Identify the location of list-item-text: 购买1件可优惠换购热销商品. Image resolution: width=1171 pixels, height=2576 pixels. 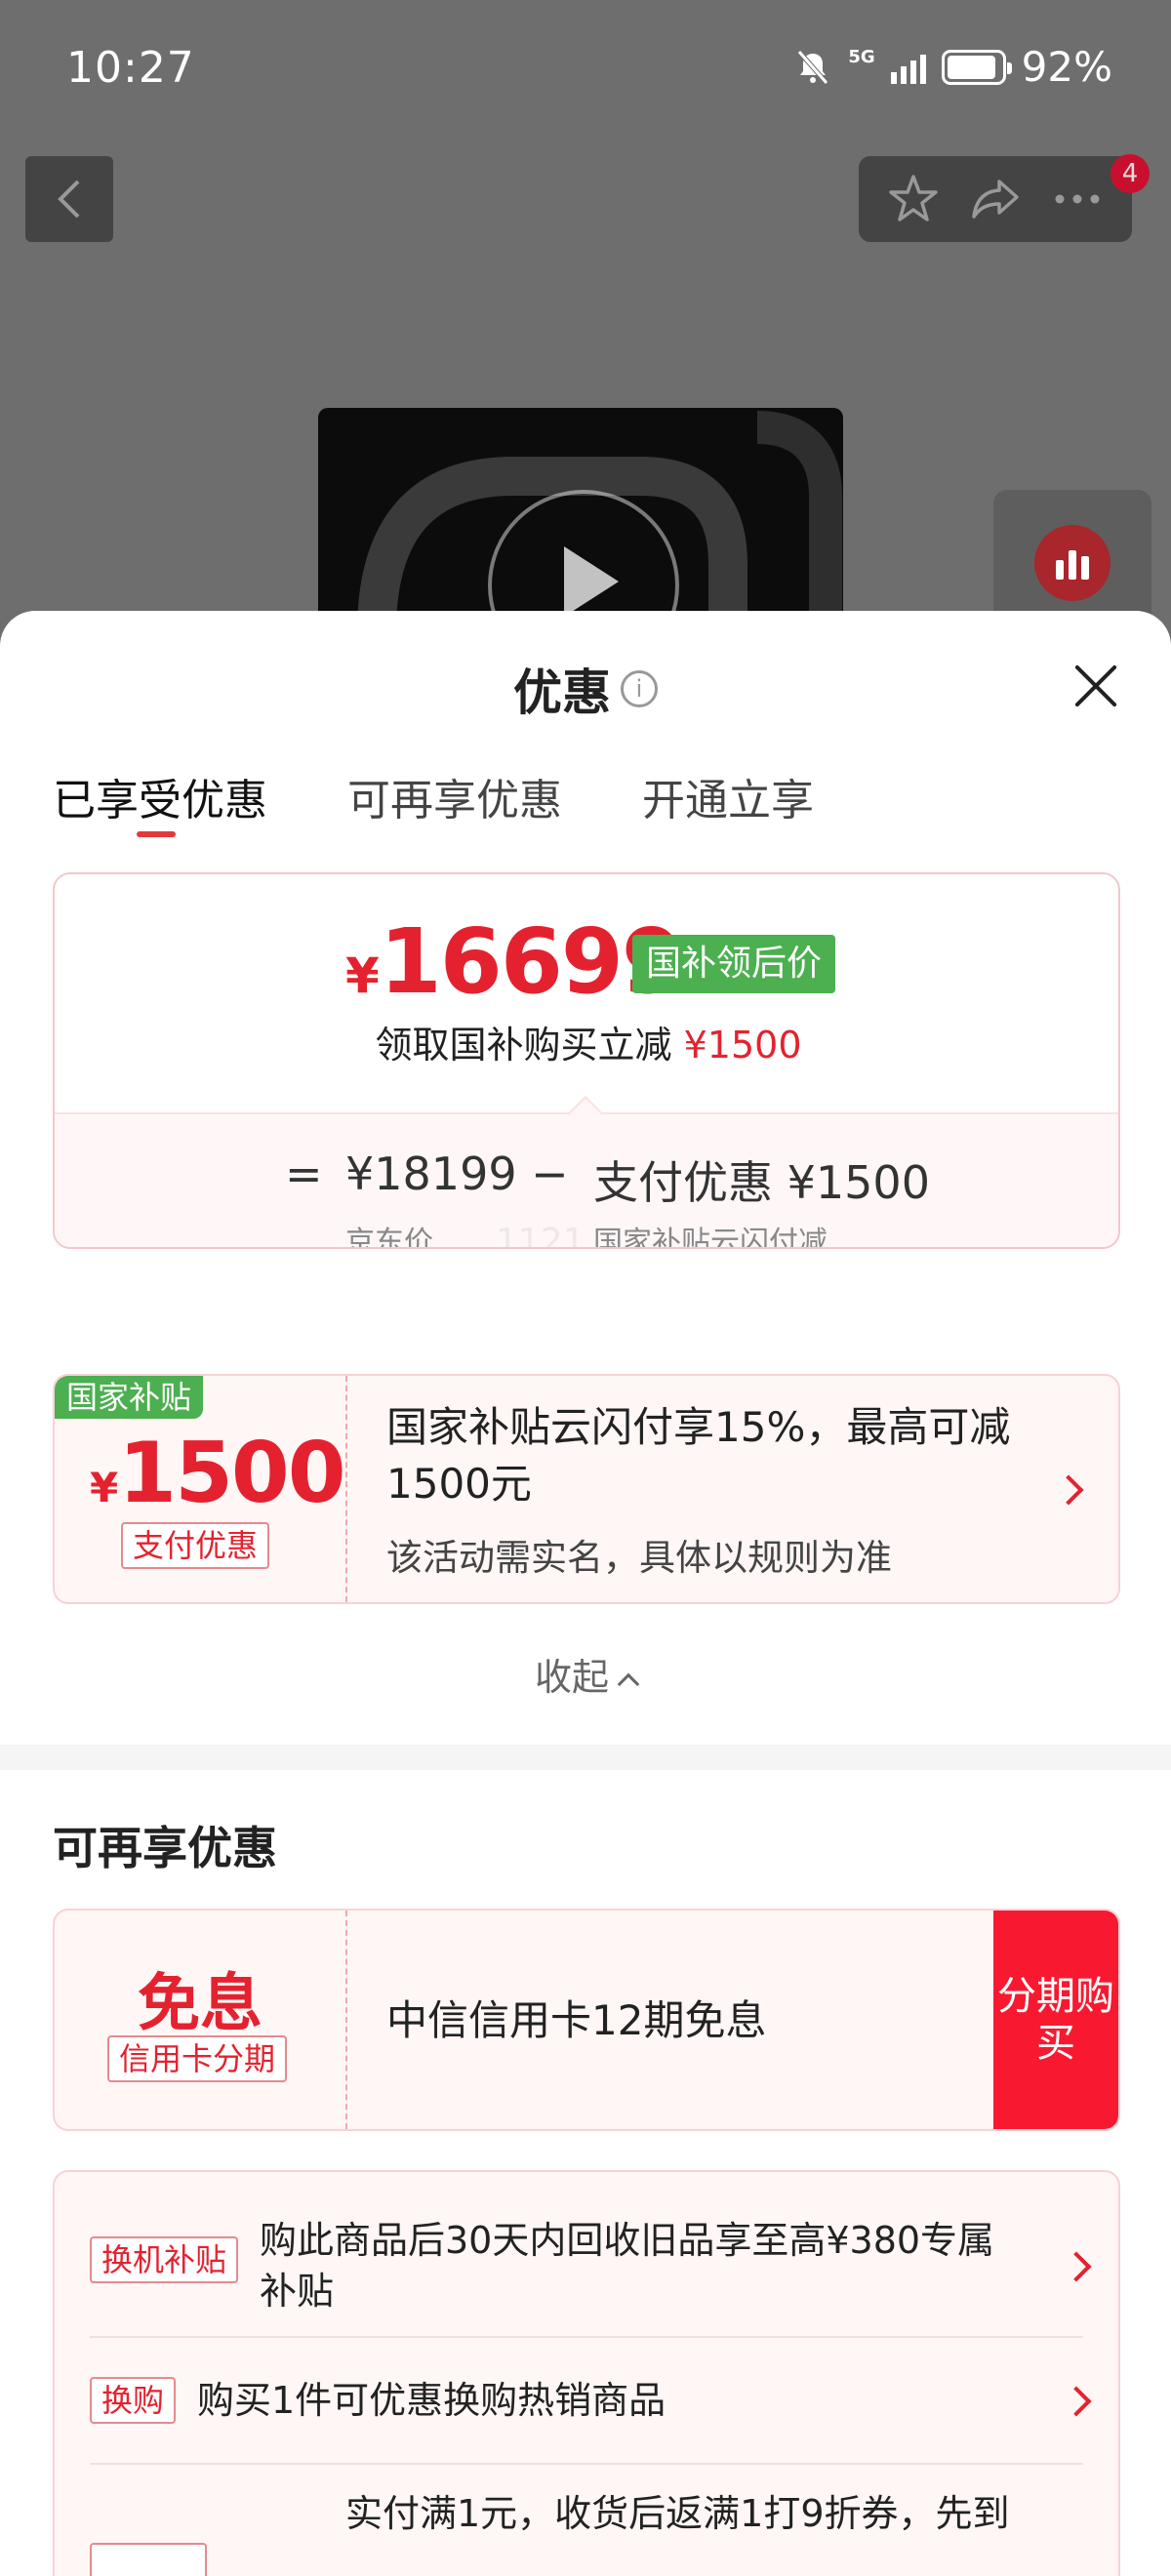
(431, 2400).